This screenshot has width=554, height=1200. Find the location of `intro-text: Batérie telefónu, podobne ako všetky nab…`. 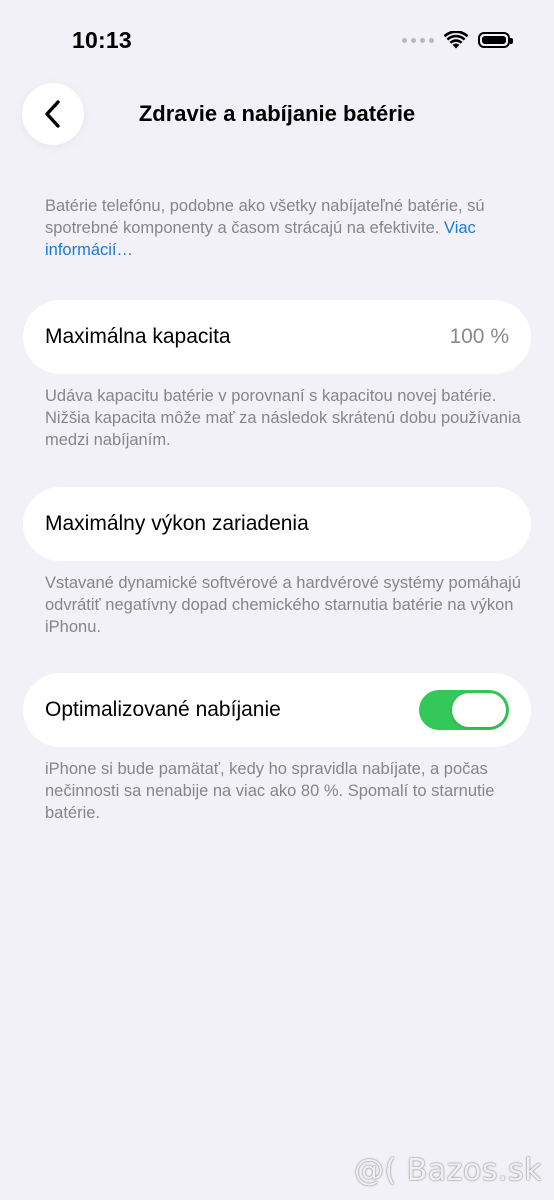

intro-text: Batérie telefónu, podobne ako všetky nab… is located at coordinates (265, 217).